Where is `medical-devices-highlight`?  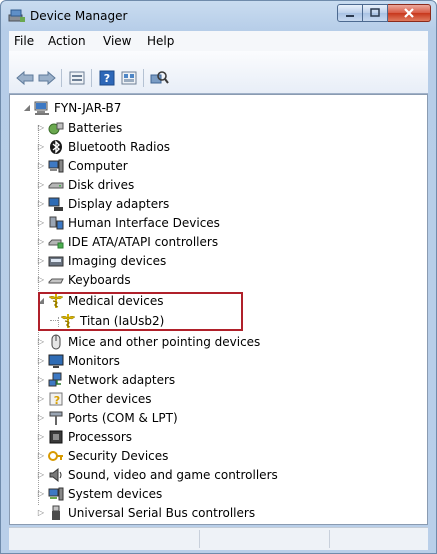
medical-devices-highlight is located at coordinates (140, 311).